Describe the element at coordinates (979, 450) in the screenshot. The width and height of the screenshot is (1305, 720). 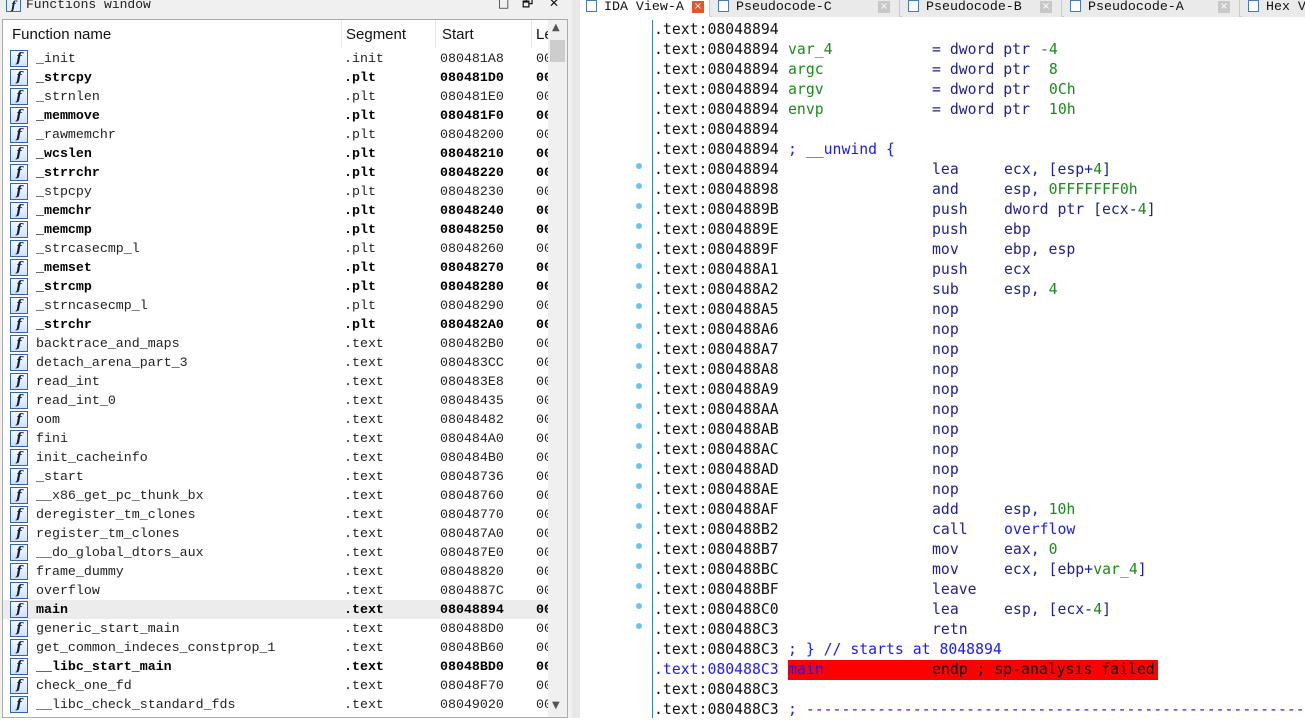
I see `listing-line: .text:080488AC nop` at that location.